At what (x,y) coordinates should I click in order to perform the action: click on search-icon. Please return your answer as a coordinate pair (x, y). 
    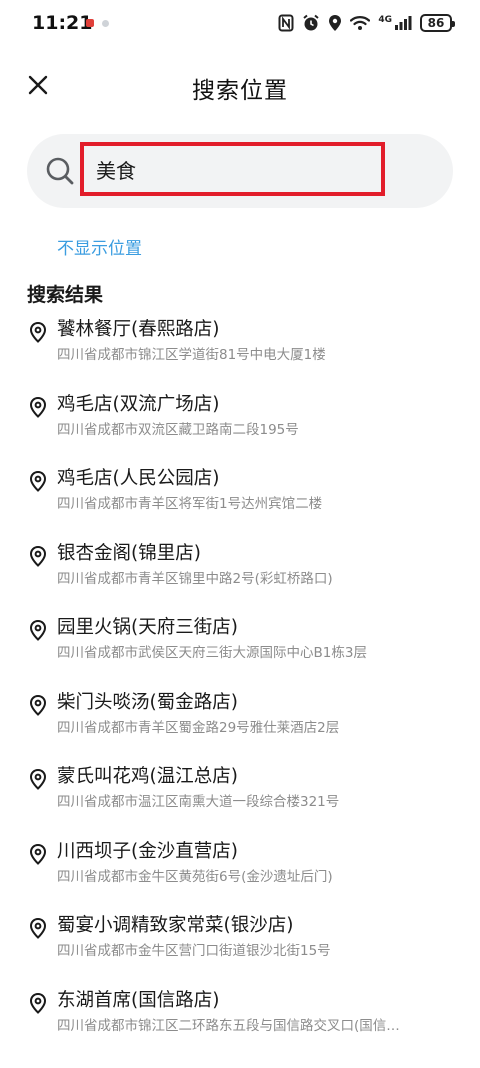
    Looking at the image, I should click on (60, 171).